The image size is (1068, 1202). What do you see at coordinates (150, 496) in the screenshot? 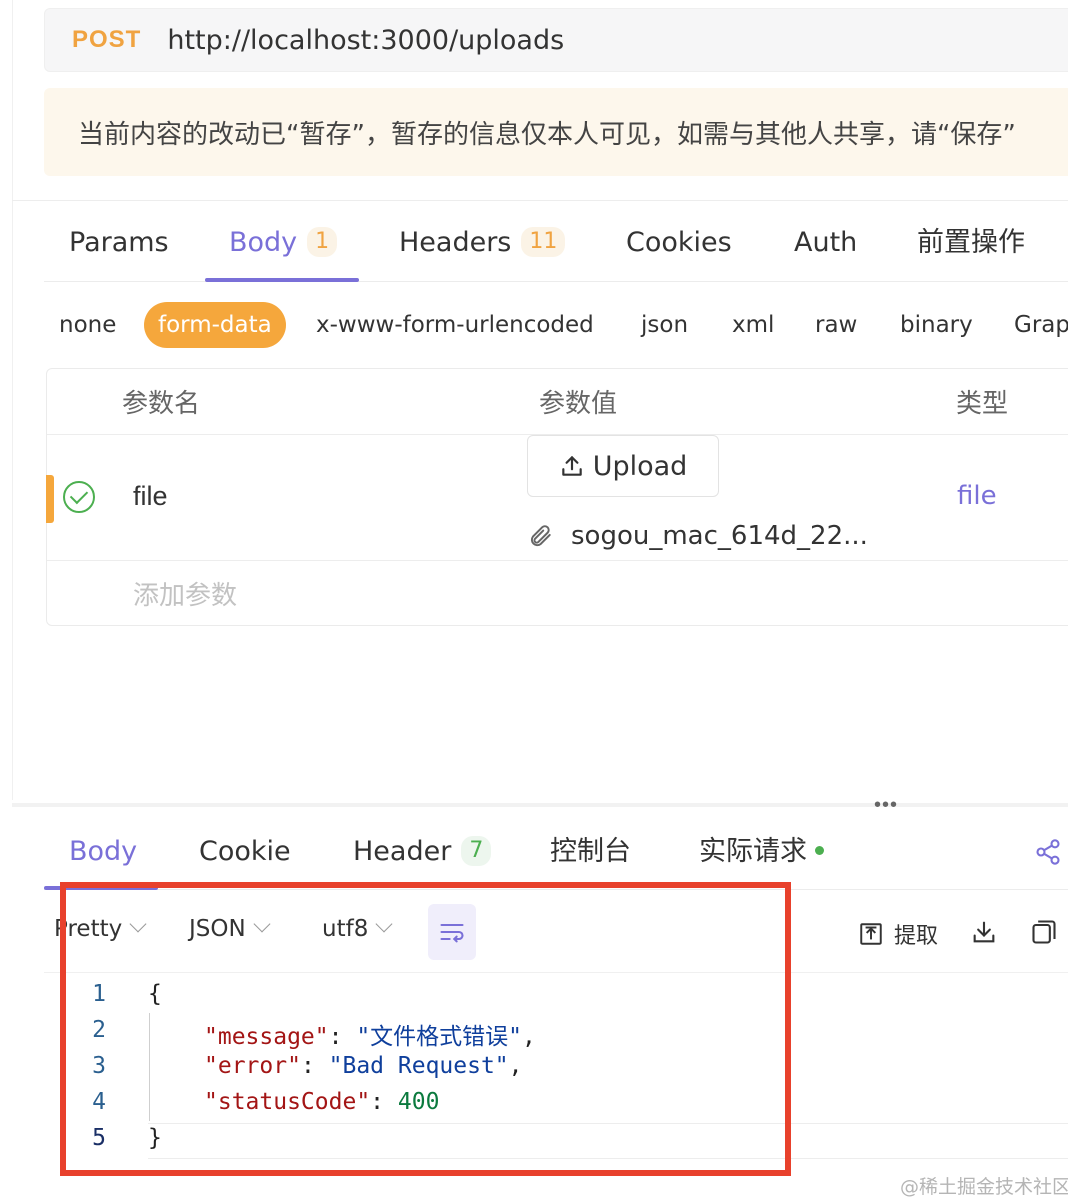
I see `param-name: file` at bounding box center [150, 496].